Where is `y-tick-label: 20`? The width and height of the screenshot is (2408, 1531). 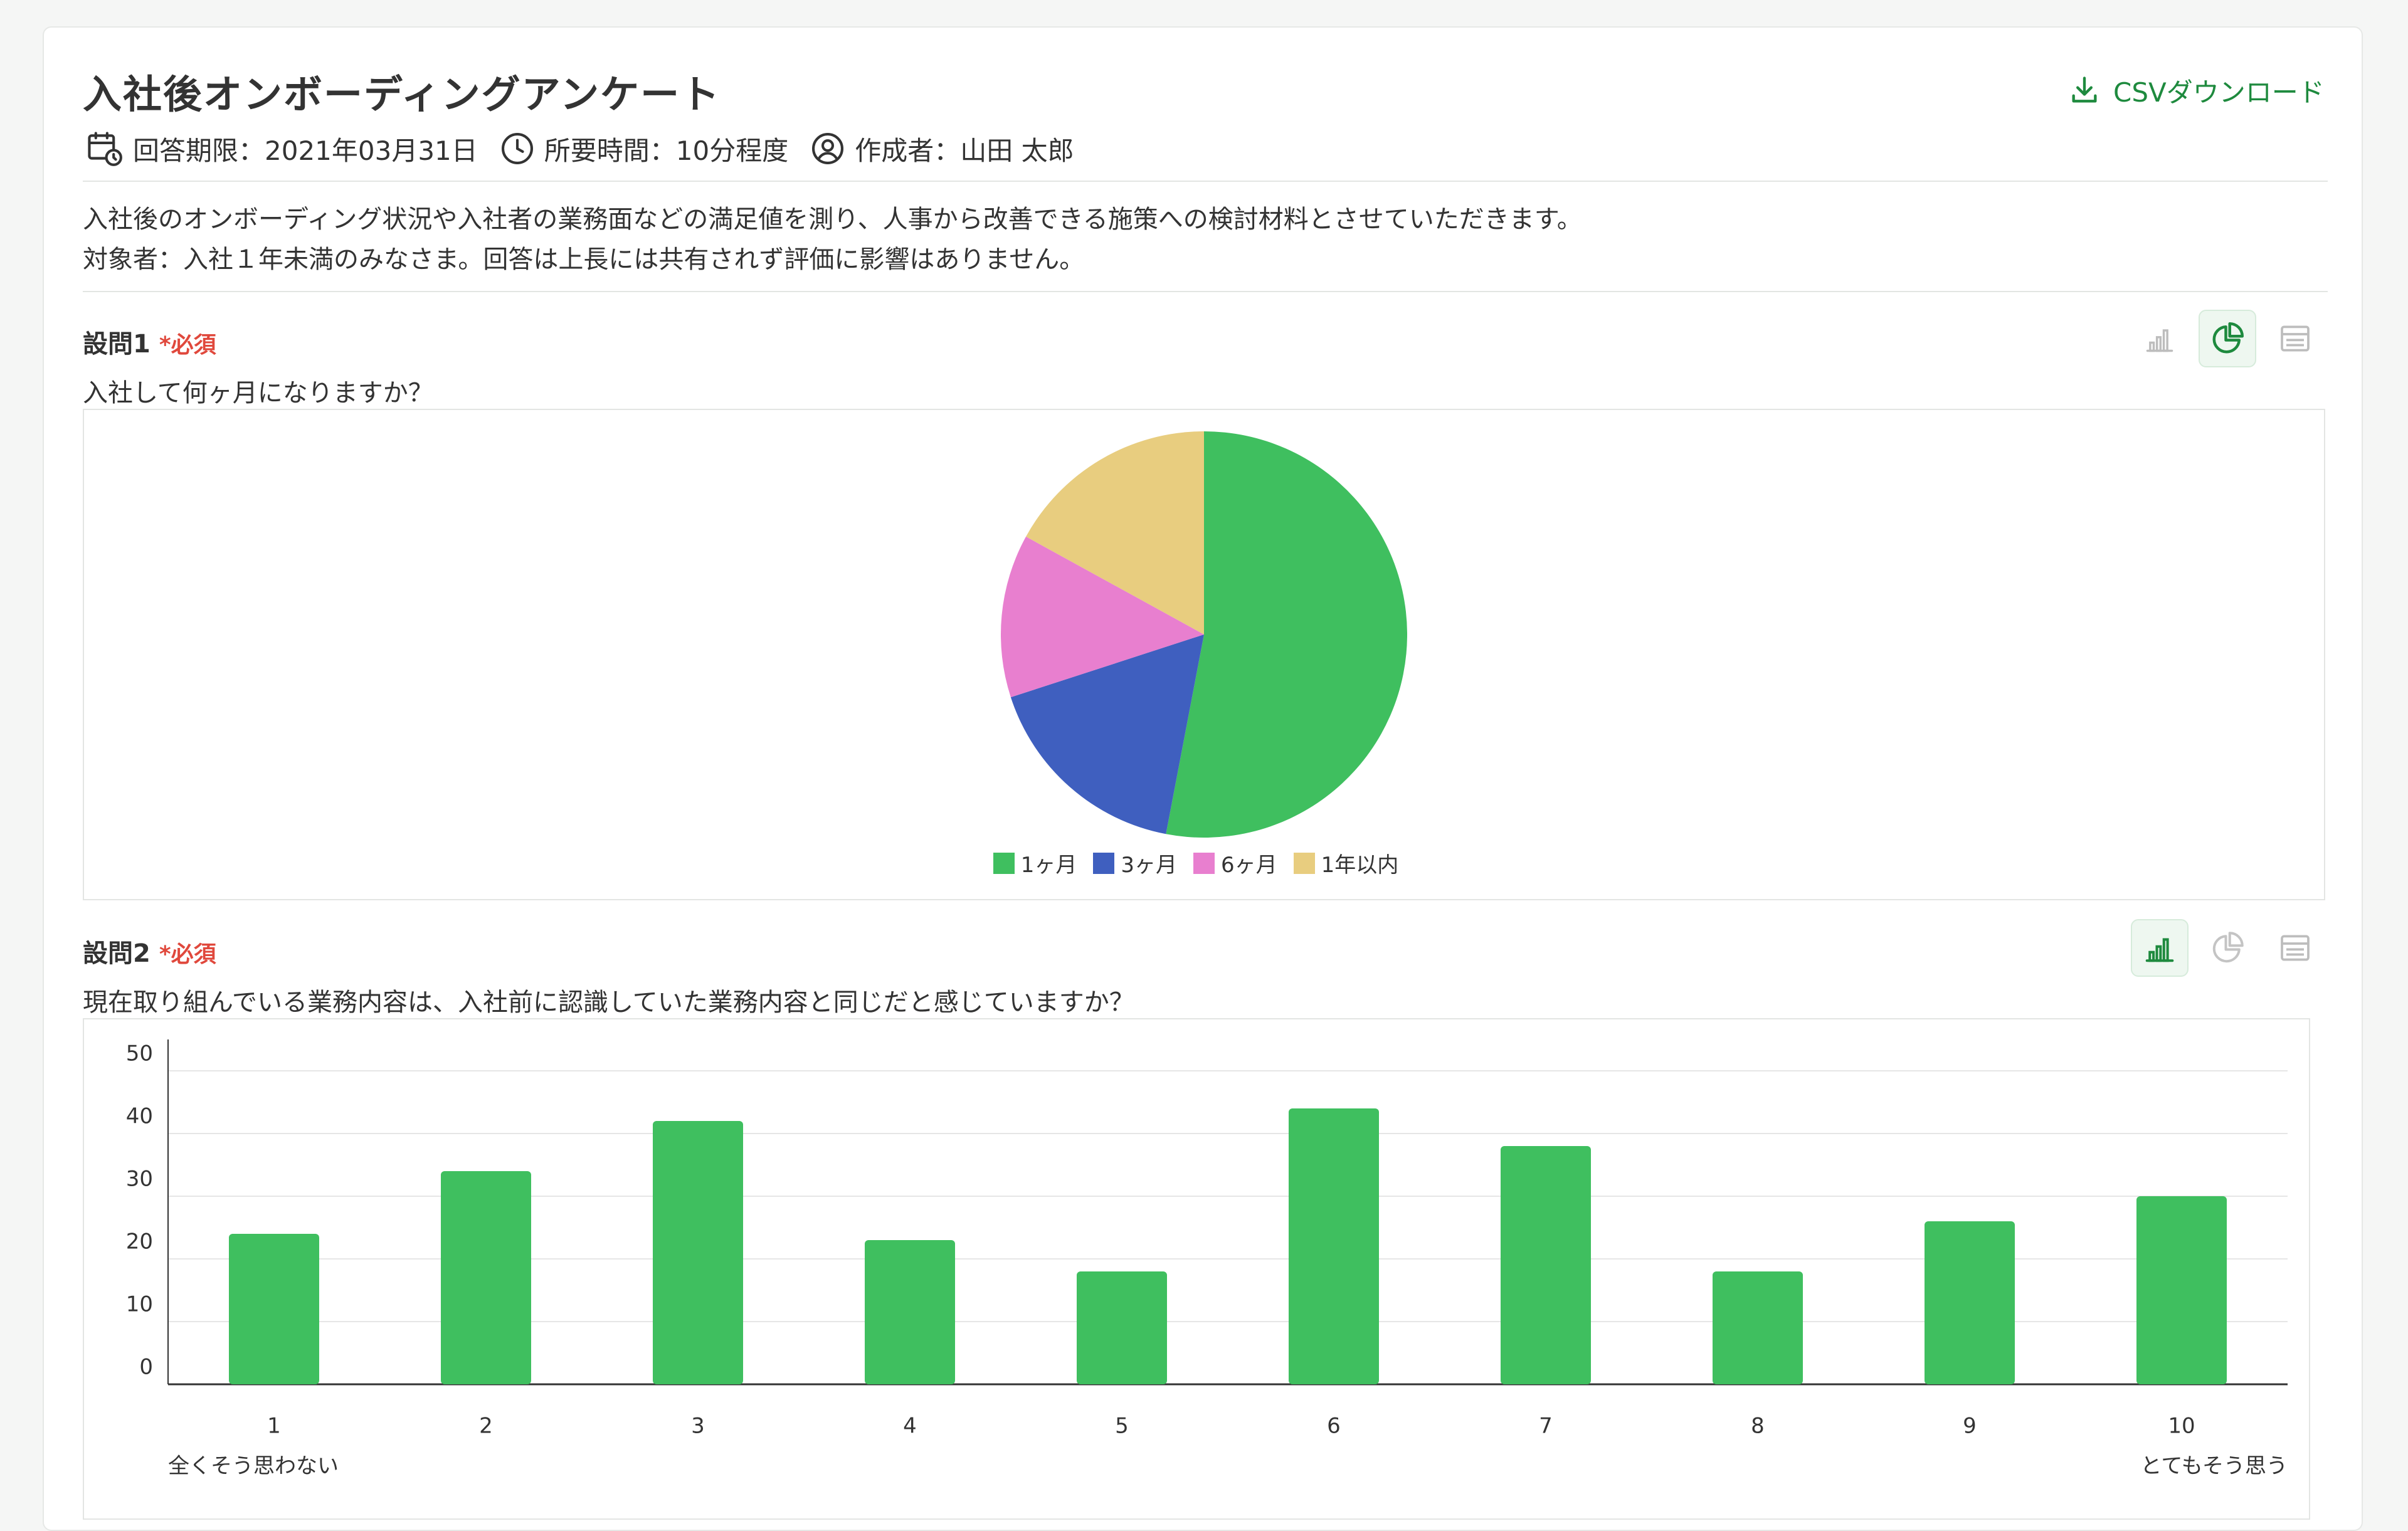
y-tick-label: 20 is located at coordinates (139, 1242).